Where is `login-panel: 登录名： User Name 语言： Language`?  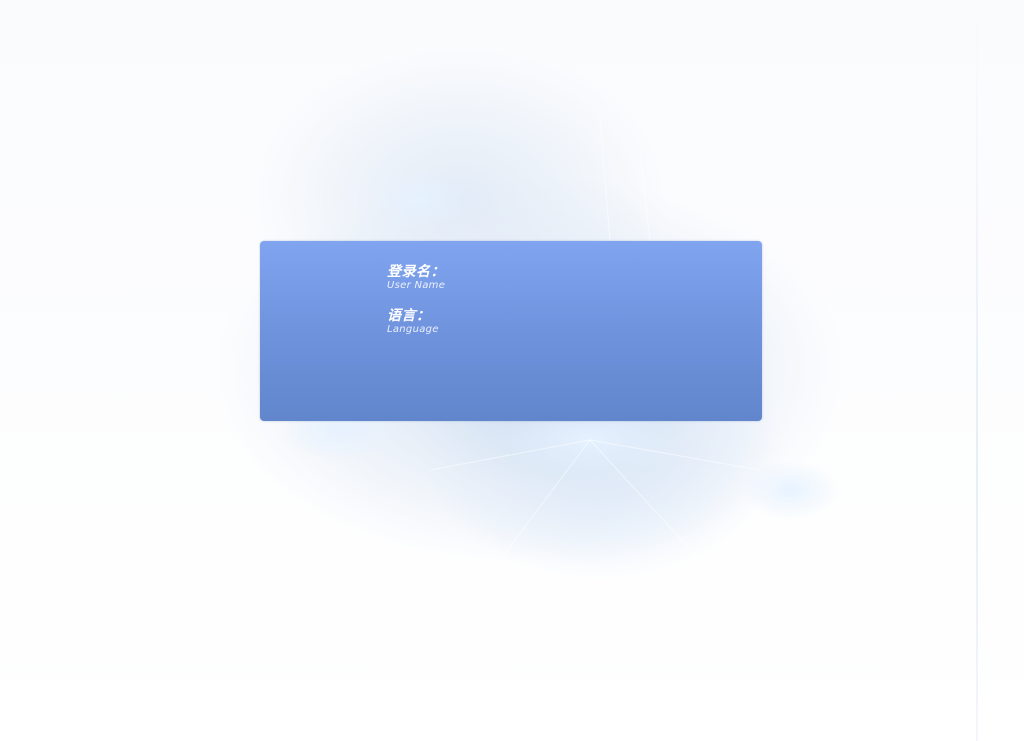
login-panel: 登录名： User Name 语言： Language is located at coordinates (511, 331).